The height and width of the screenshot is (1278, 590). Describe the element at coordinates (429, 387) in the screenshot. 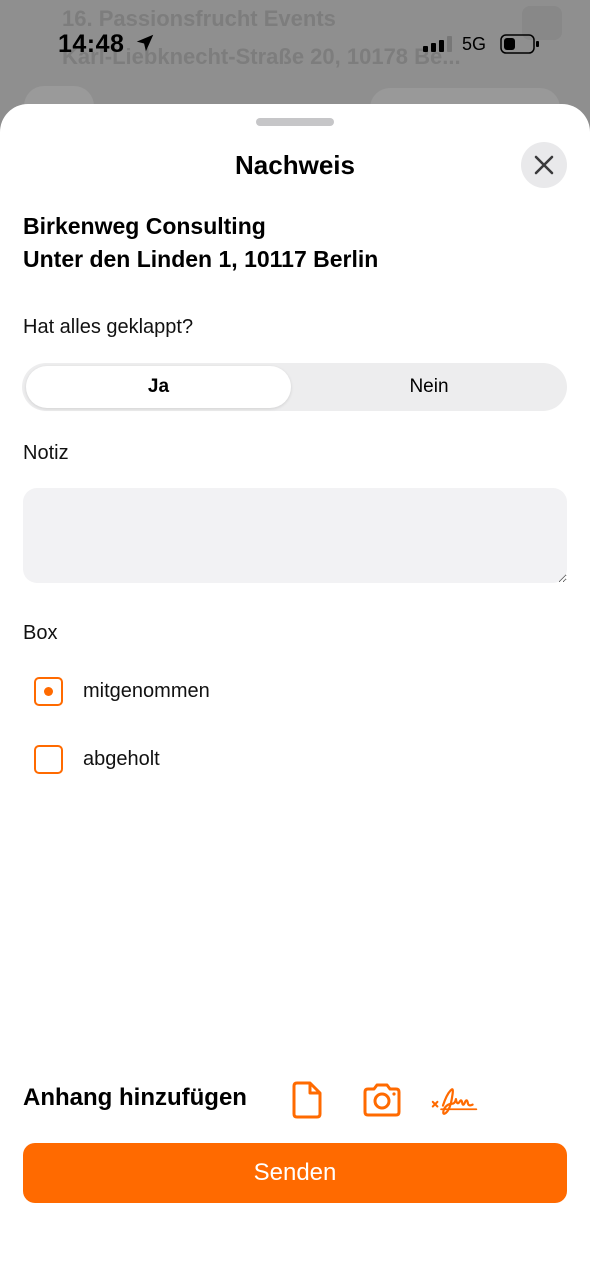

I see `segment-nein: Nein` at that location.